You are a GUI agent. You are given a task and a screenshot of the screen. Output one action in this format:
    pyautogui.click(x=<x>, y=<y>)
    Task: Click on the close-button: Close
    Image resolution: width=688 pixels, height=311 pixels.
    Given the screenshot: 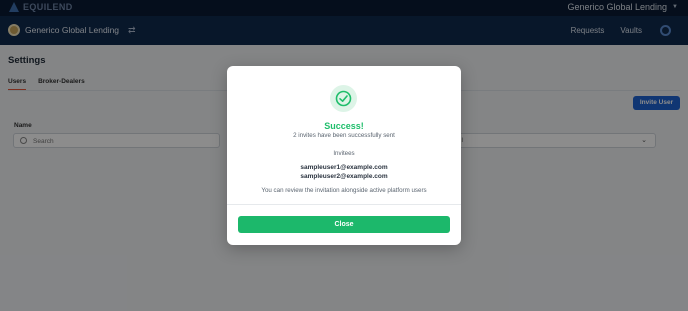 What is the action you would take?
    pyautogui.click(x=344, y=224)
    